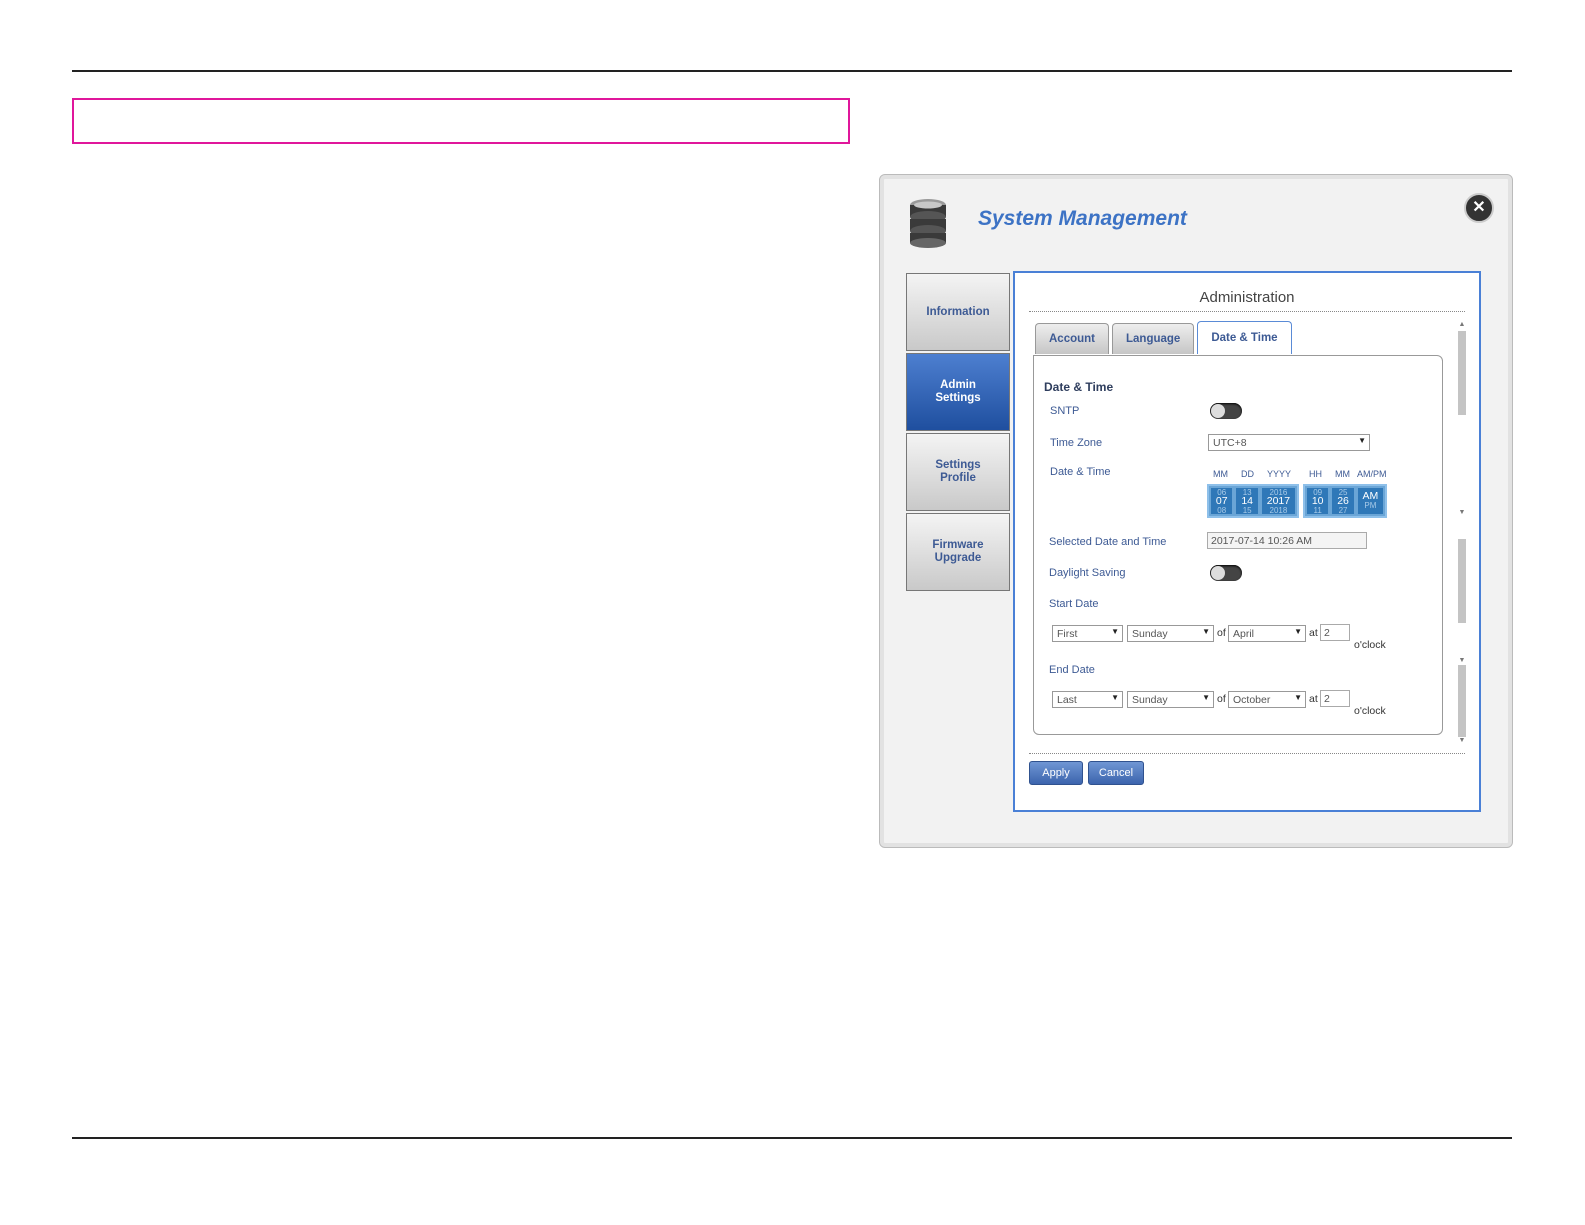  I want to click on header-hour: HH, so click(1315, 474).